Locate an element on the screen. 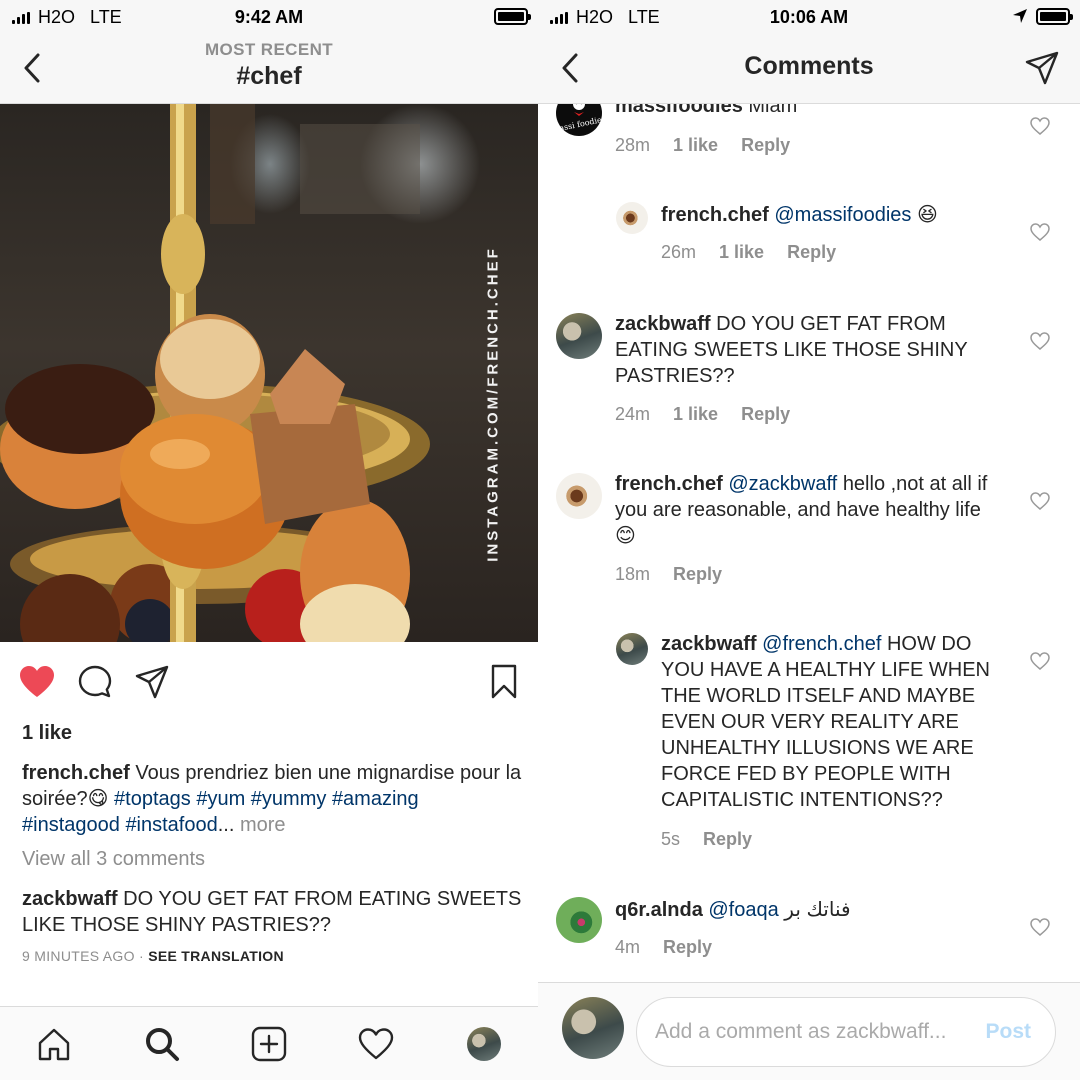 This screenshot has width=1080, height=1080. view-all-comments-link: View all 3 comments is located at coordinates (113, 859).